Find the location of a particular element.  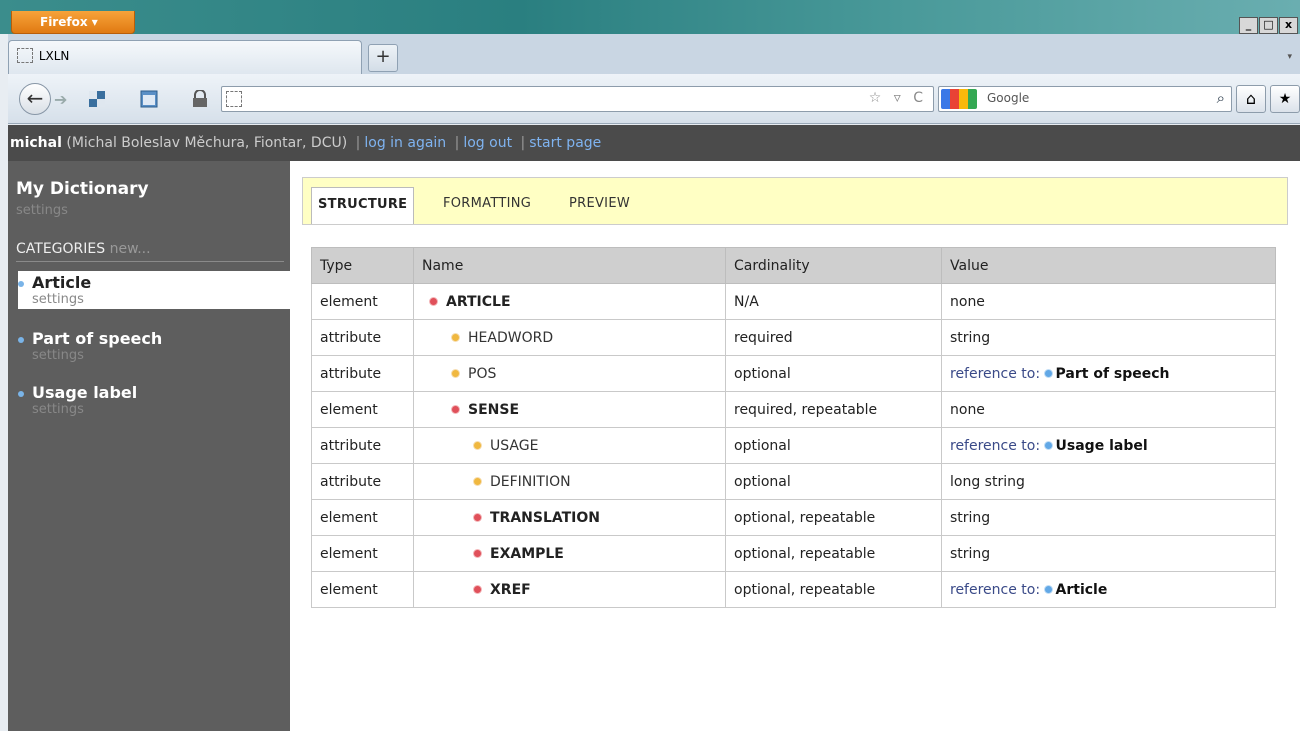

node-name: HEADWORD is located at coordinates (510, 338).